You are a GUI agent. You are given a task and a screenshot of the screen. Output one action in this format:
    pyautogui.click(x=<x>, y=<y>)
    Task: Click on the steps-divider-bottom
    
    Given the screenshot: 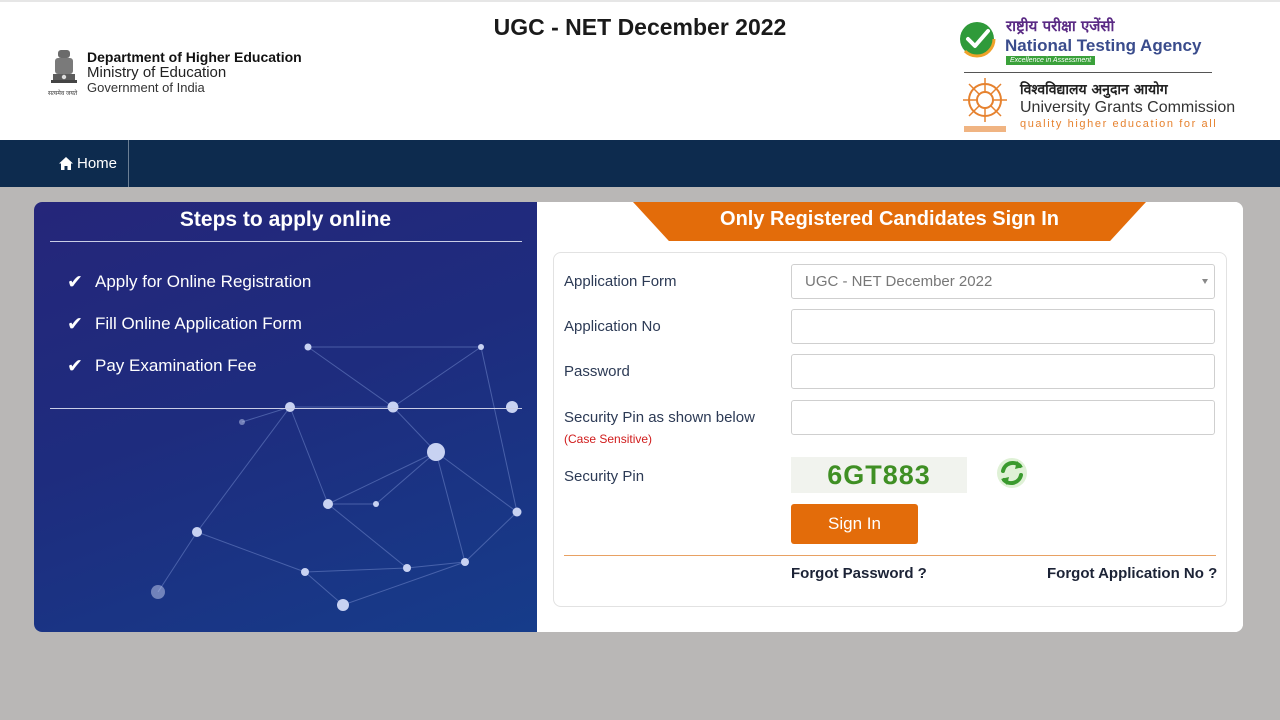 What is the action you would take?
    pyautogui.click(x=286, y=408)
    